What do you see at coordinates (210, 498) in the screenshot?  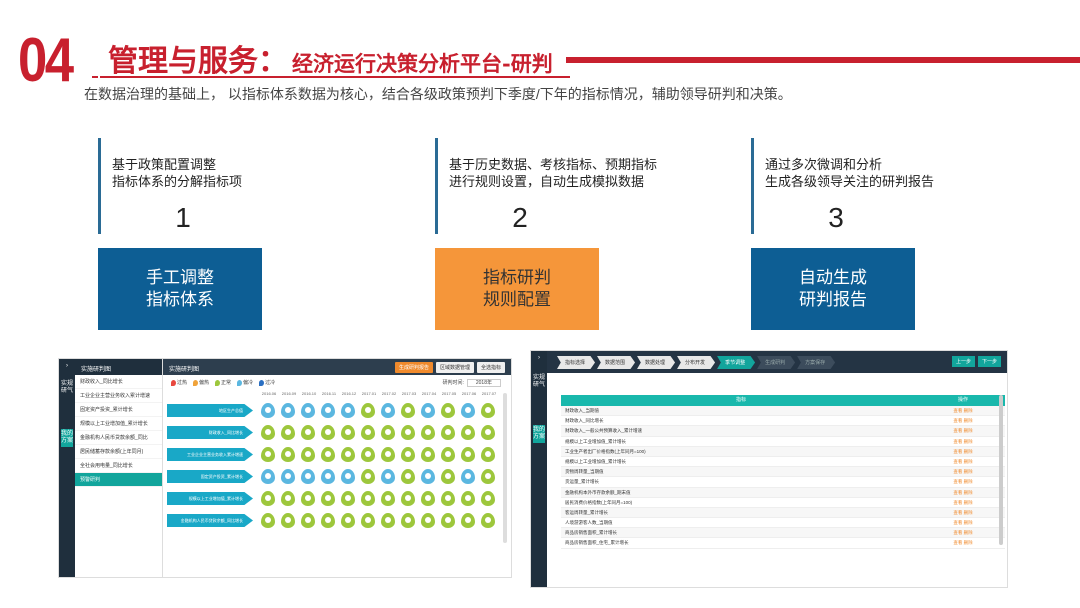 I see `row-label: 规模以上工业增加值_累计增长` at bounding box center [210, 498].